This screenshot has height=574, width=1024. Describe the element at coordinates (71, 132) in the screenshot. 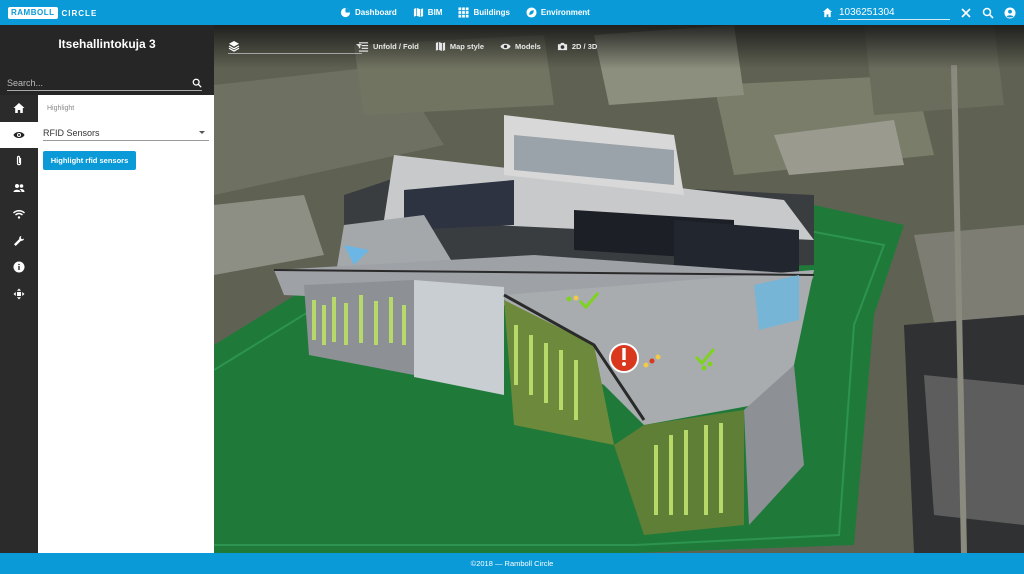

I see `highlight-select-value: RFID Sensors` at that location.